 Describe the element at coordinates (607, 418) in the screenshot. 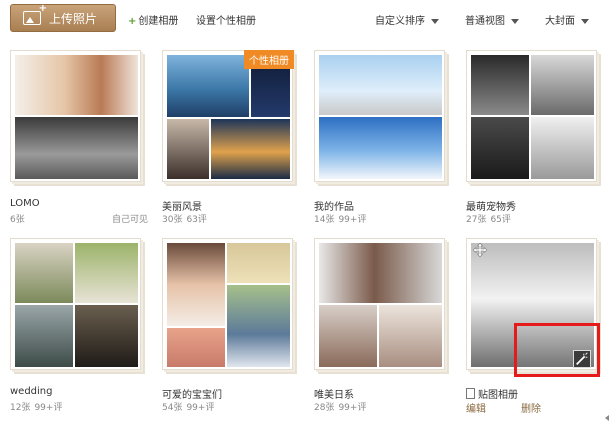

I see `scroll-caret-icon` at that location.